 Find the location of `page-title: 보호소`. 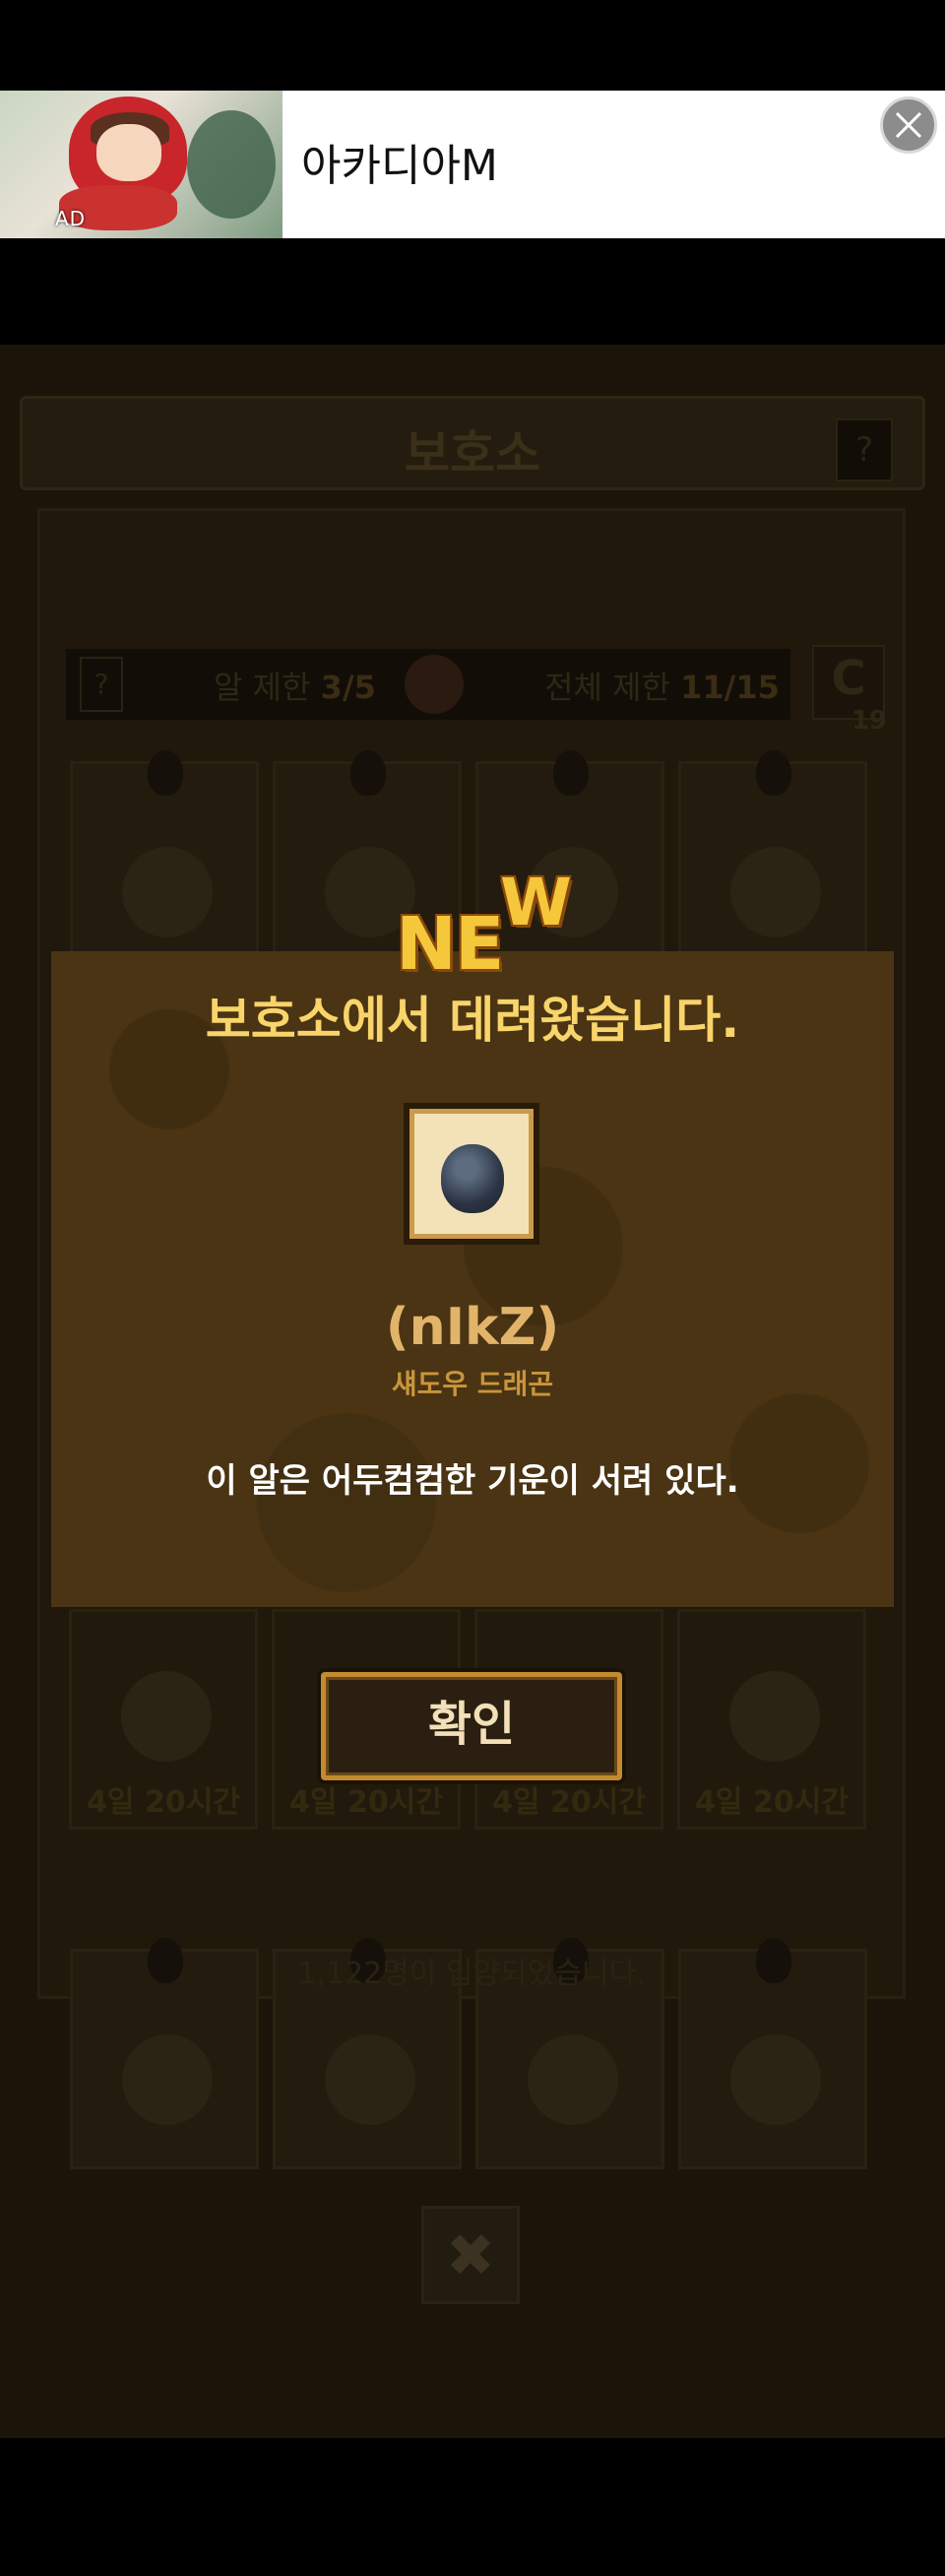

page-title: 보호소 is located at coordinates (472, 454).